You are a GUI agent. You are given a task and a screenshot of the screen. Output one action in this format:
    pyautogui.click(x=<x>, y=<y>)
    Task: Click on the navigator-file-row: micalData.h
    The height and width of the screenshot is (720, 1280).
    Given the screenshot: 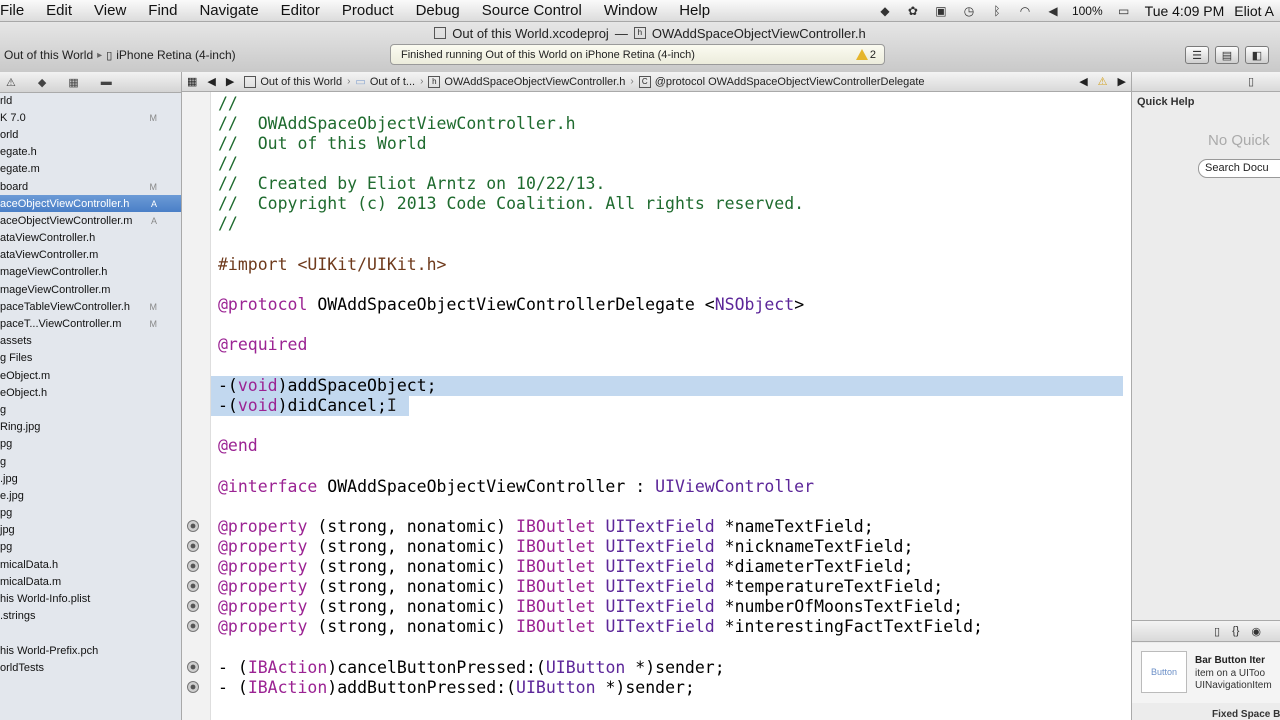 What is the action you would take?
    pyautogui.click(x=90, y=564)
    